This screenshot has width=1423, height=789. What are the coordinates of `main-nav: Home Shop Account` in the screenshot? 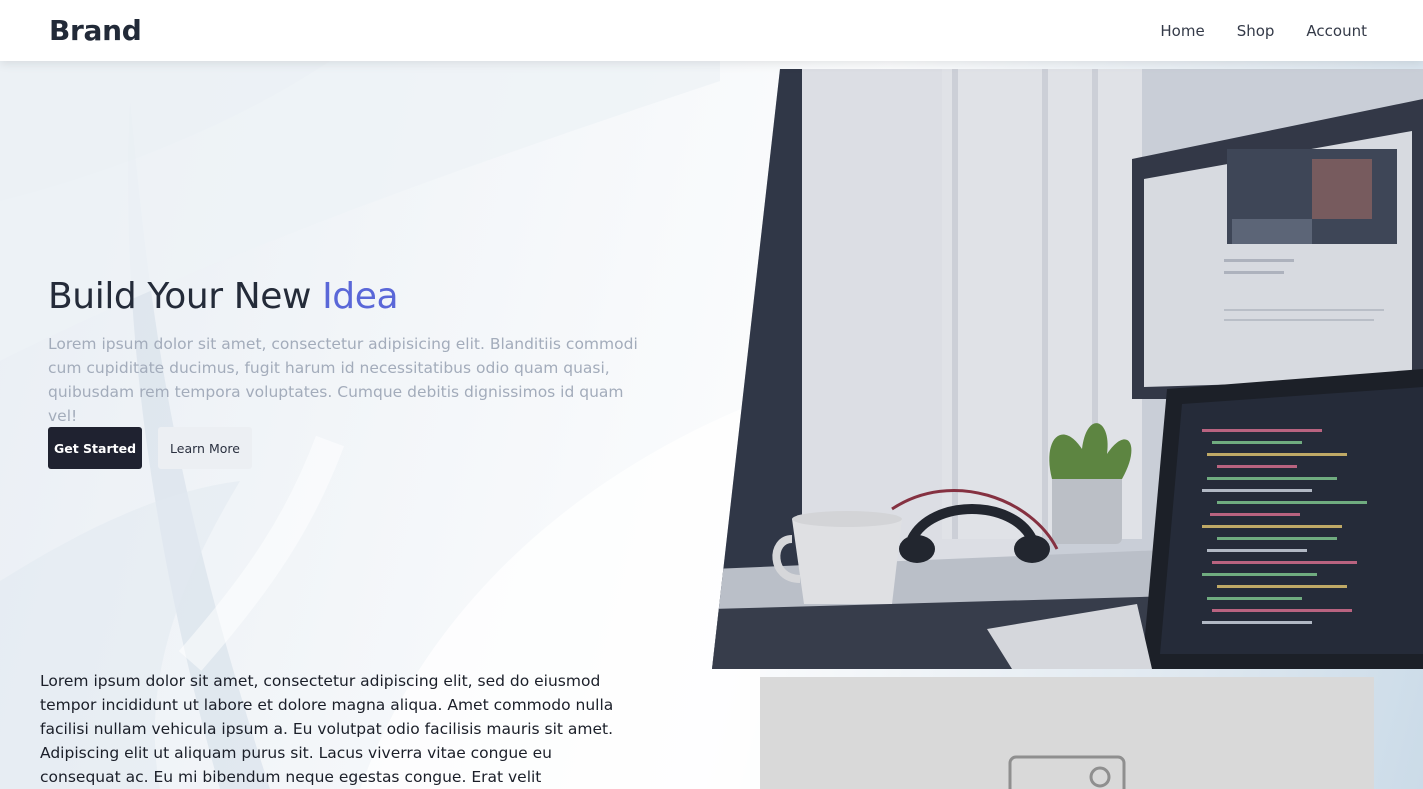 It's located at (1263, 31).